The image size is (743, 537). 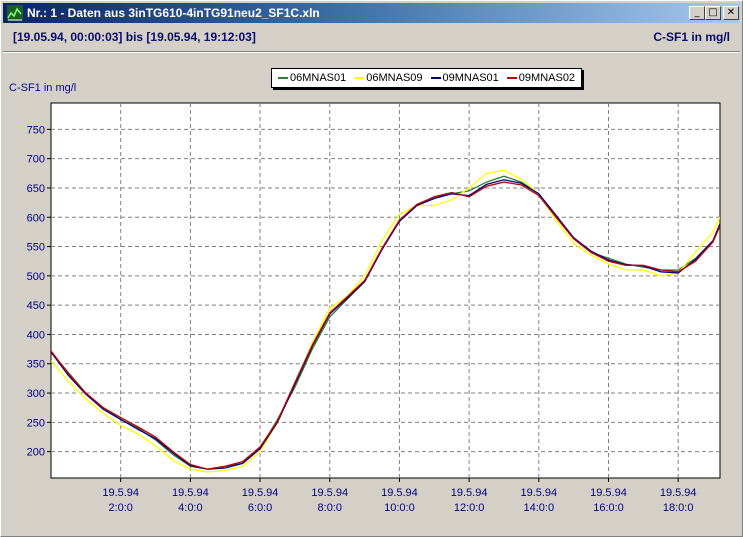 I want to click on y-tick-label: 700, so click(x=36, y=160).